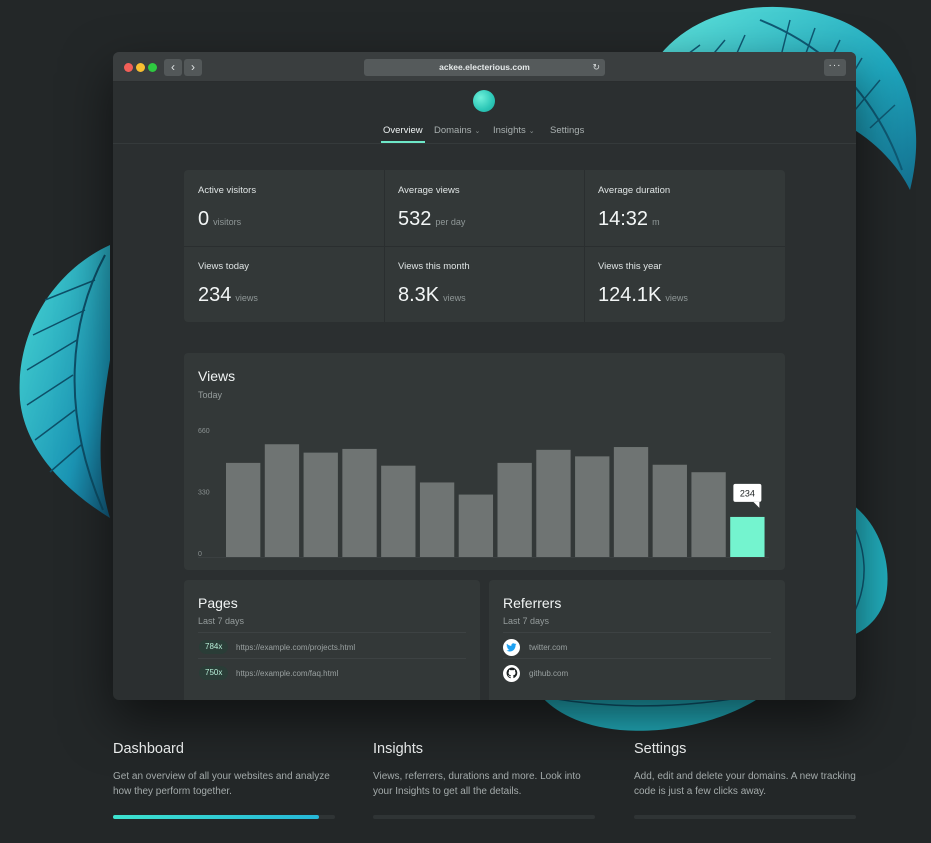  What do you see at coordinates (630, 266) in the screenshot?
I see `stat-label: Views this year` at bounding box center [630, 266].